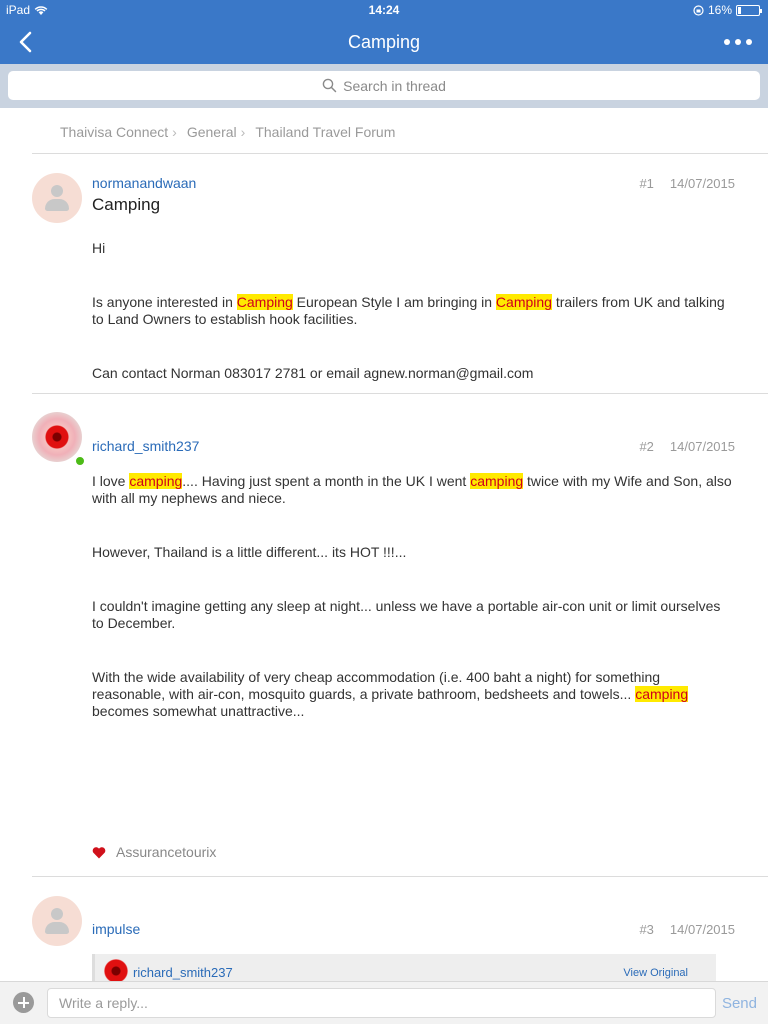 The image size is (768, 1024). I want to click on search-icon, so click(329, 85).